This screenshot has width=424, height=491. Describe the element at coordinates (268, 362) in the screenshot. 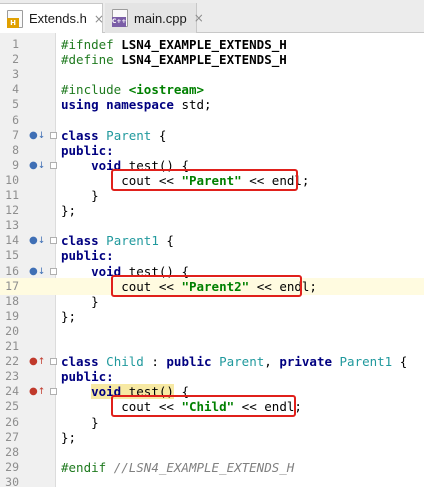

I see `punctuation: ,` at that location.